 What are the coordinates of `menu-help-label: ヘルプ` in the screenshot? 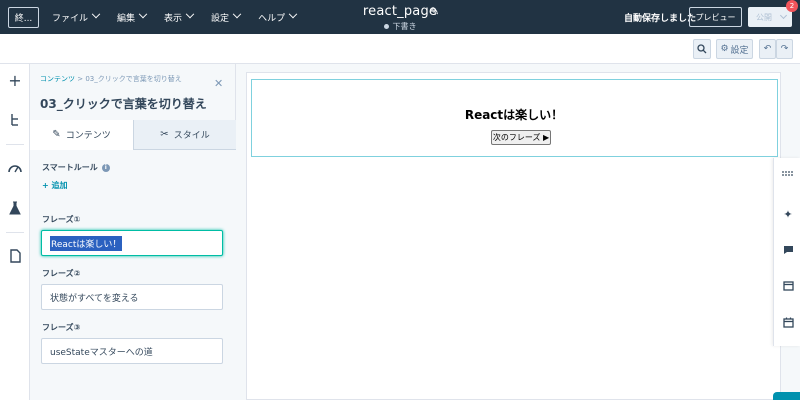 It's located at (272, 18).